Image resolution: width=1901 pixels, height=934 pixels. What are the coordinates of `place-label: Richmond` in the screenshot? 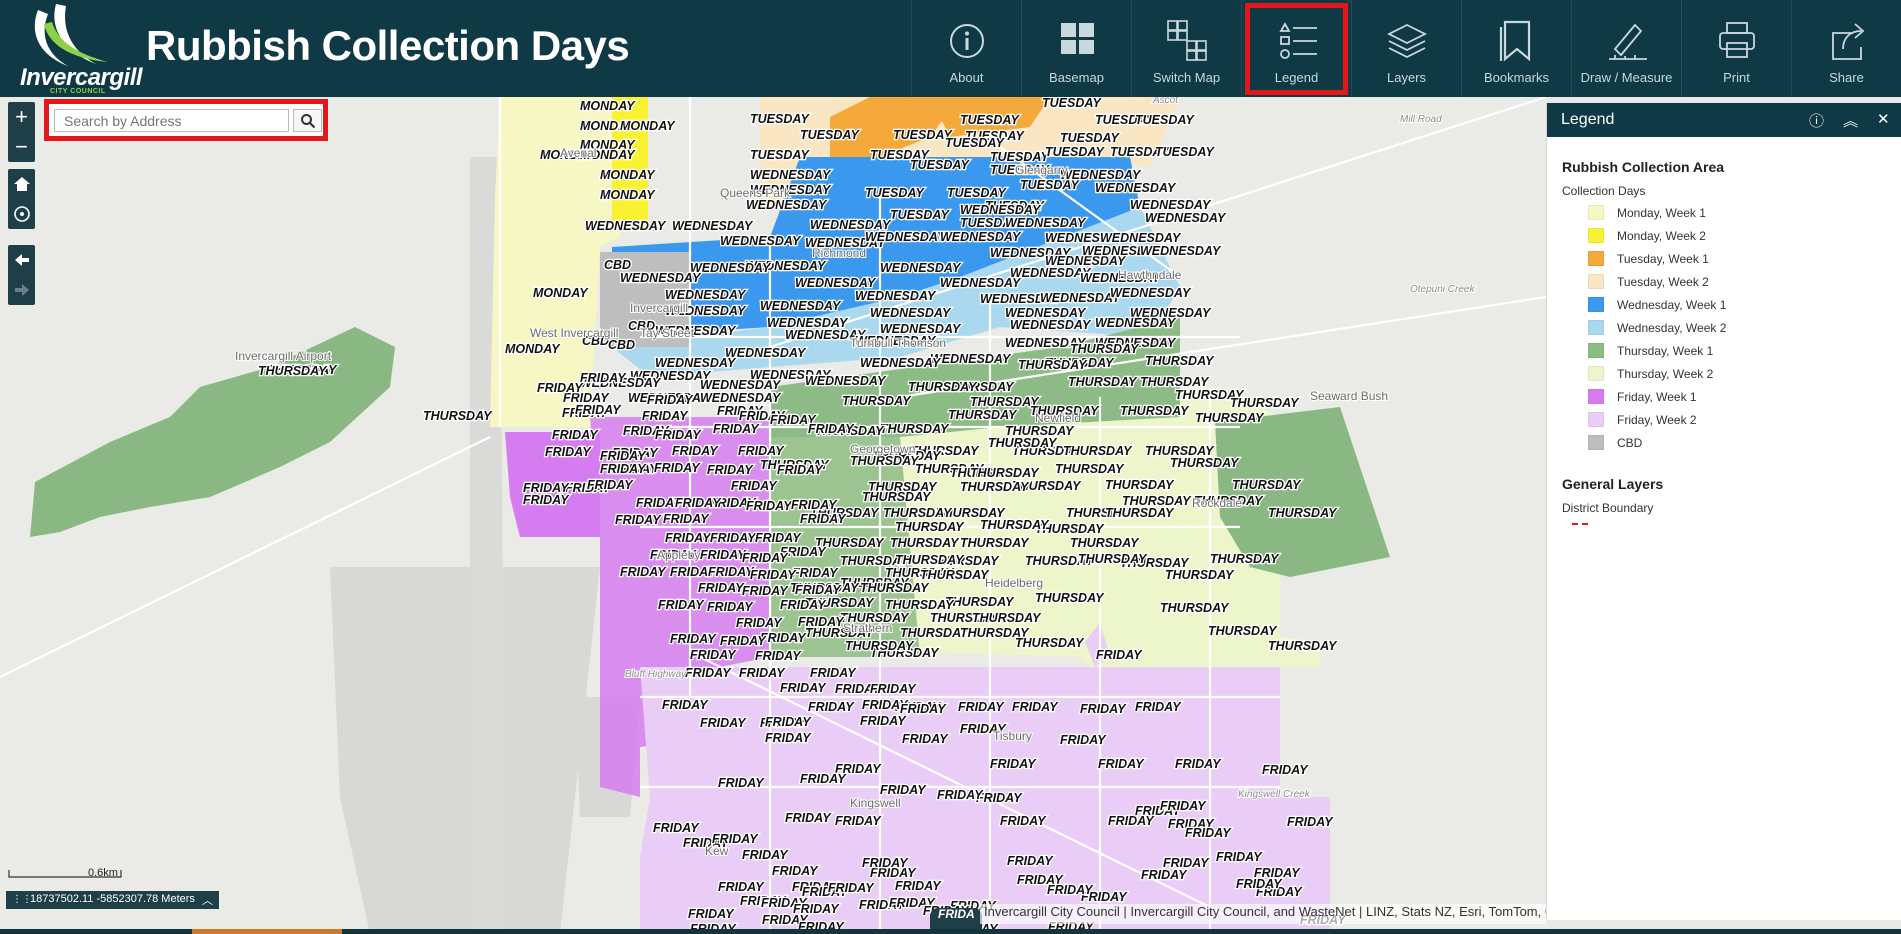 It's located at (839, 253).